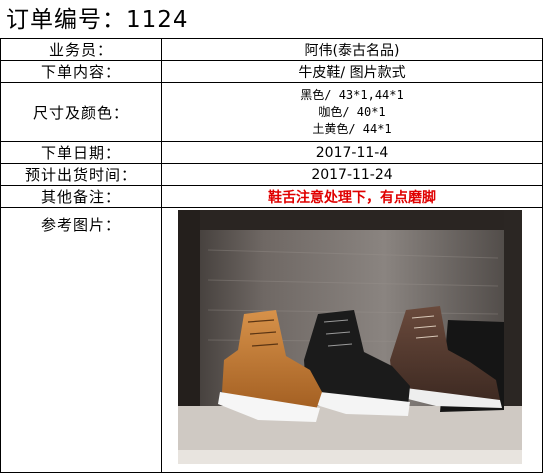 The image size is (545, 475). I want to click on photo-shelf-edge, so click(350, 457).